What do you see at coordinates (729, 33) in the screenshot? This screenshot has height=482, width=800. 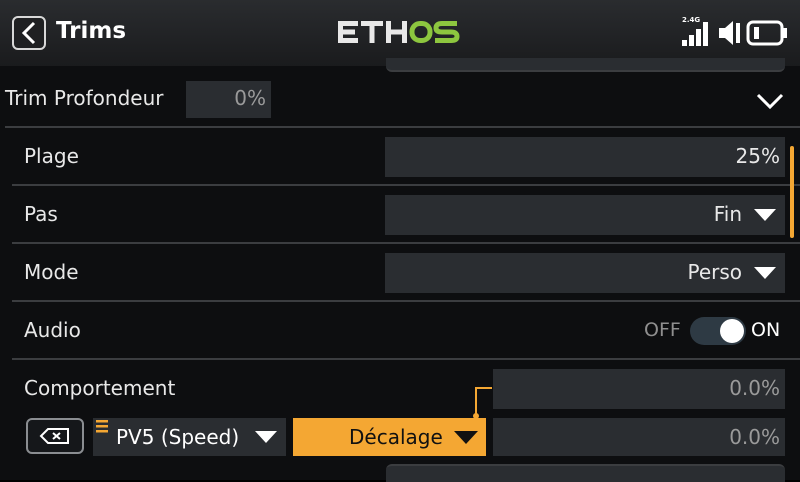 I see `speaker-icon` at bounding box center [729, 33].